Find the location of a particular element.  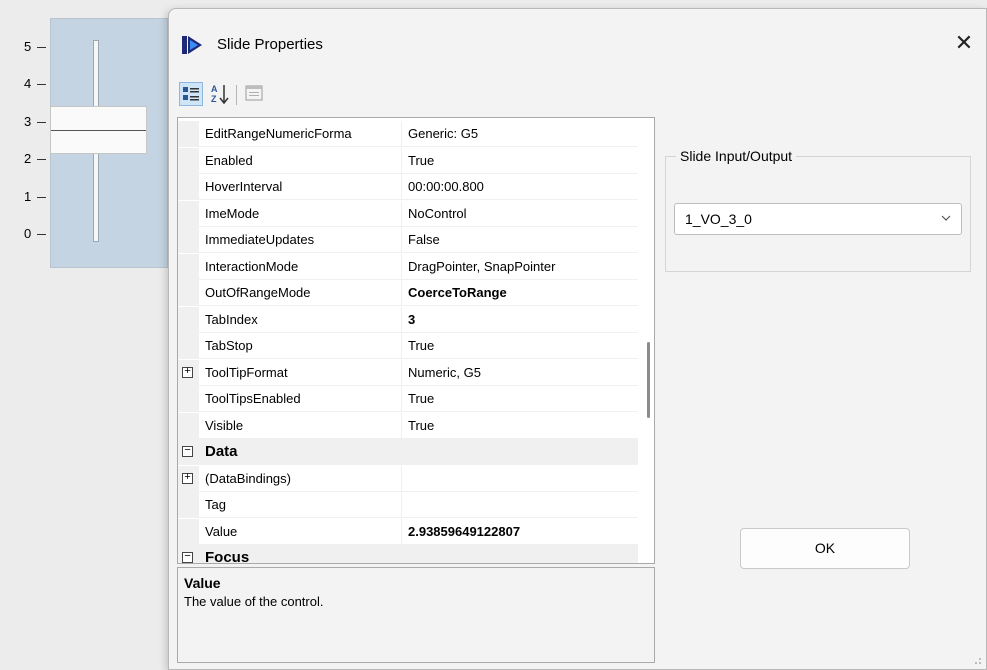

property-row: Visible True is located at coordinates (408, 425).